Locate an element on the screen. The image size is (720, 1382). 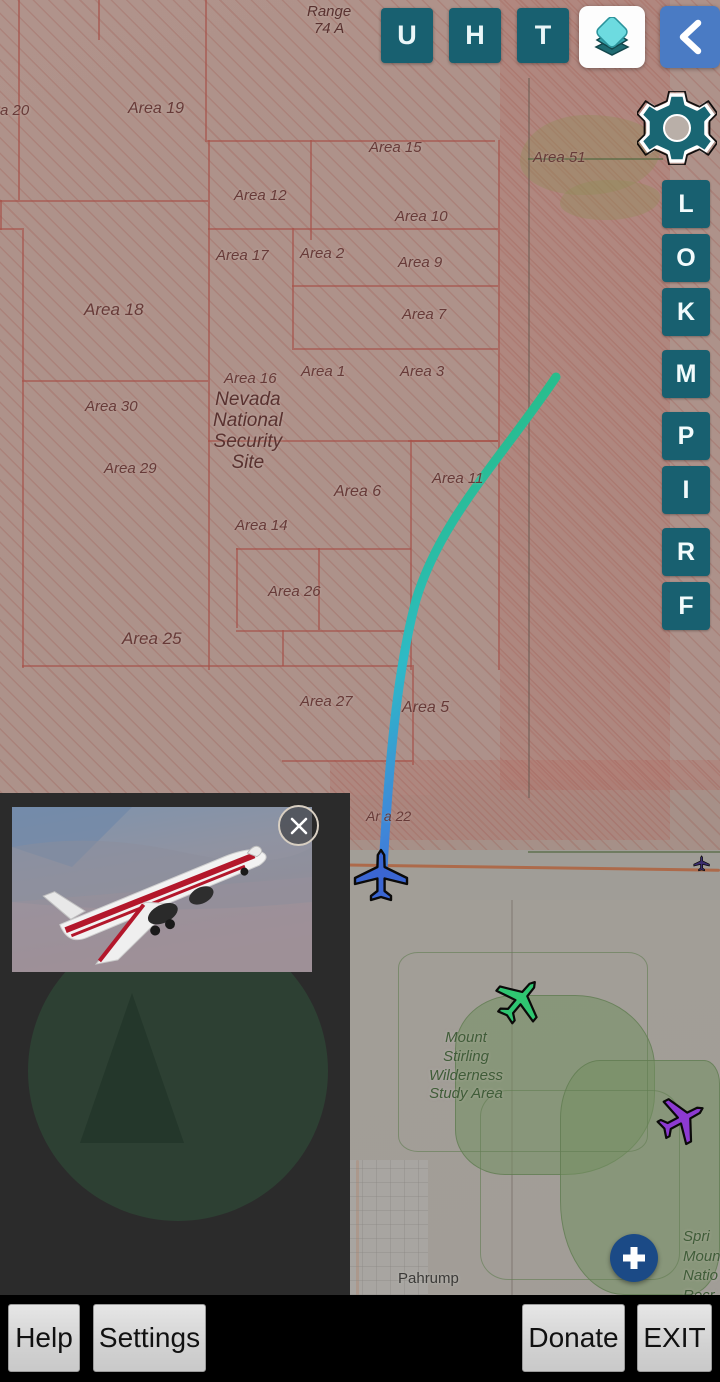
right-letter-button-column: LOKMPIRF is located at coordinates (686, 405).